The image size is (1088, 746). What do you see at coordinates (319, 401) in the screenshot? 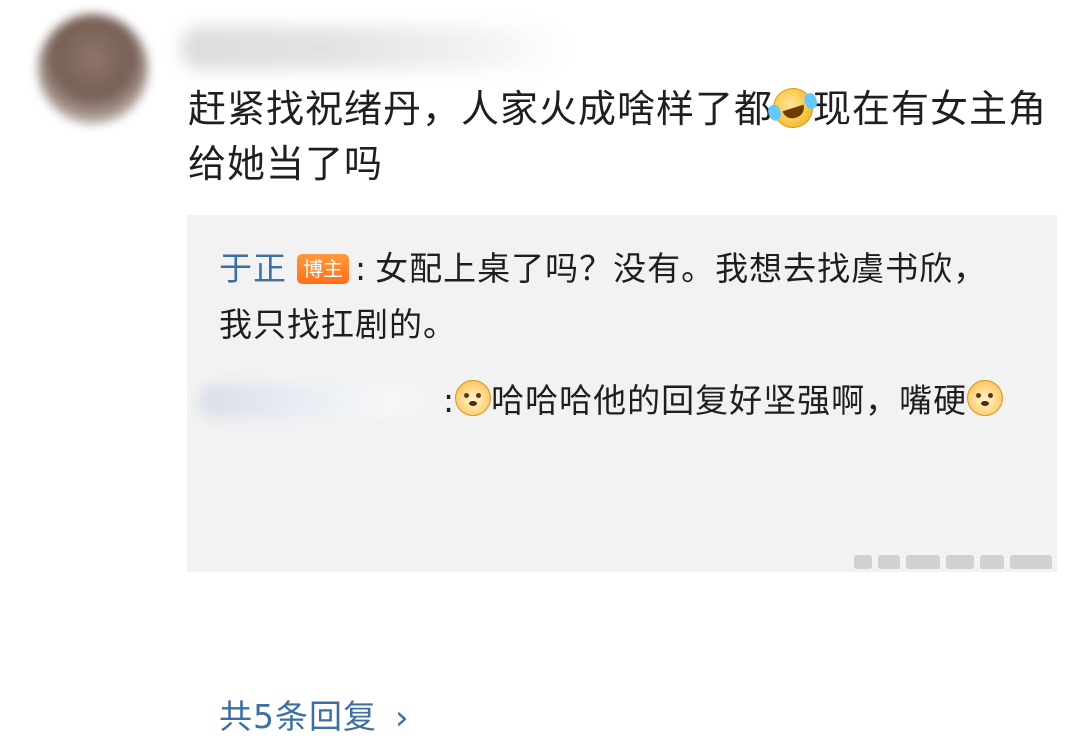
I see `blurred-reply-author` at bounding box center [319, 401].